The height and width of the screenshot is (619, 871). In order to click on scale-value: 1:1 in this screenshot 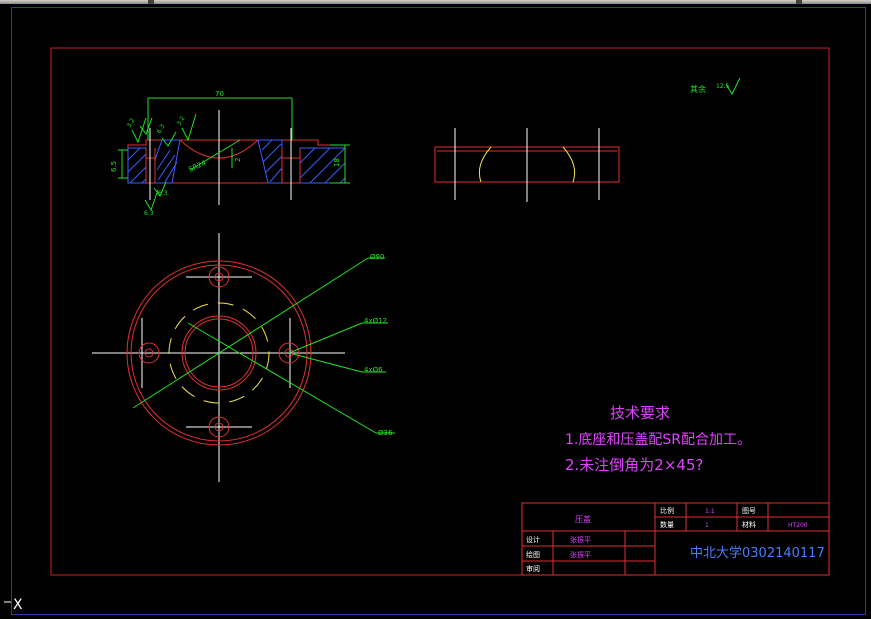, I will do `click(710, 511)`.